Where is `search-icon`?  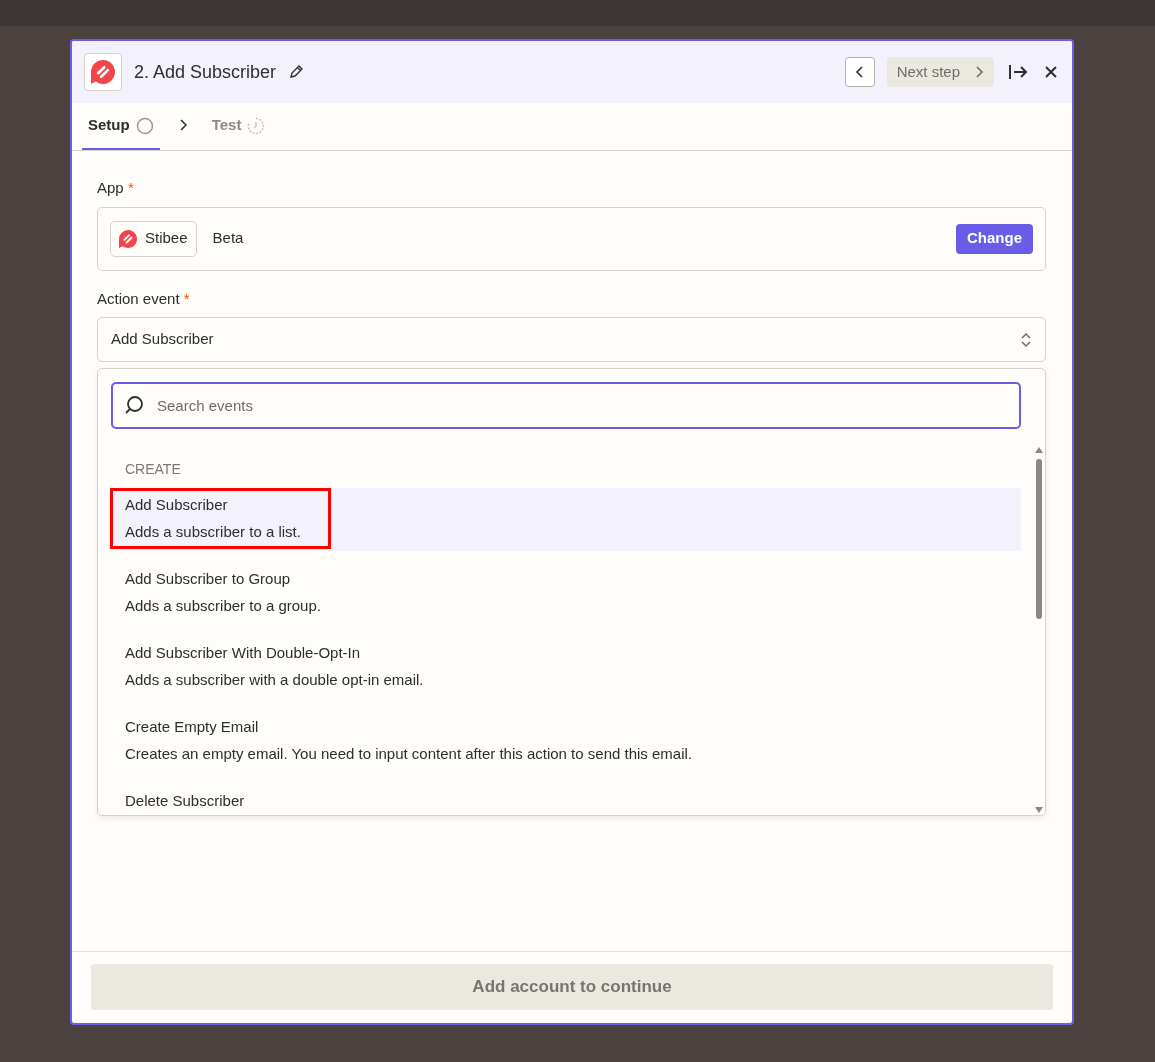 search-icon is located at coordinates (134, 405).